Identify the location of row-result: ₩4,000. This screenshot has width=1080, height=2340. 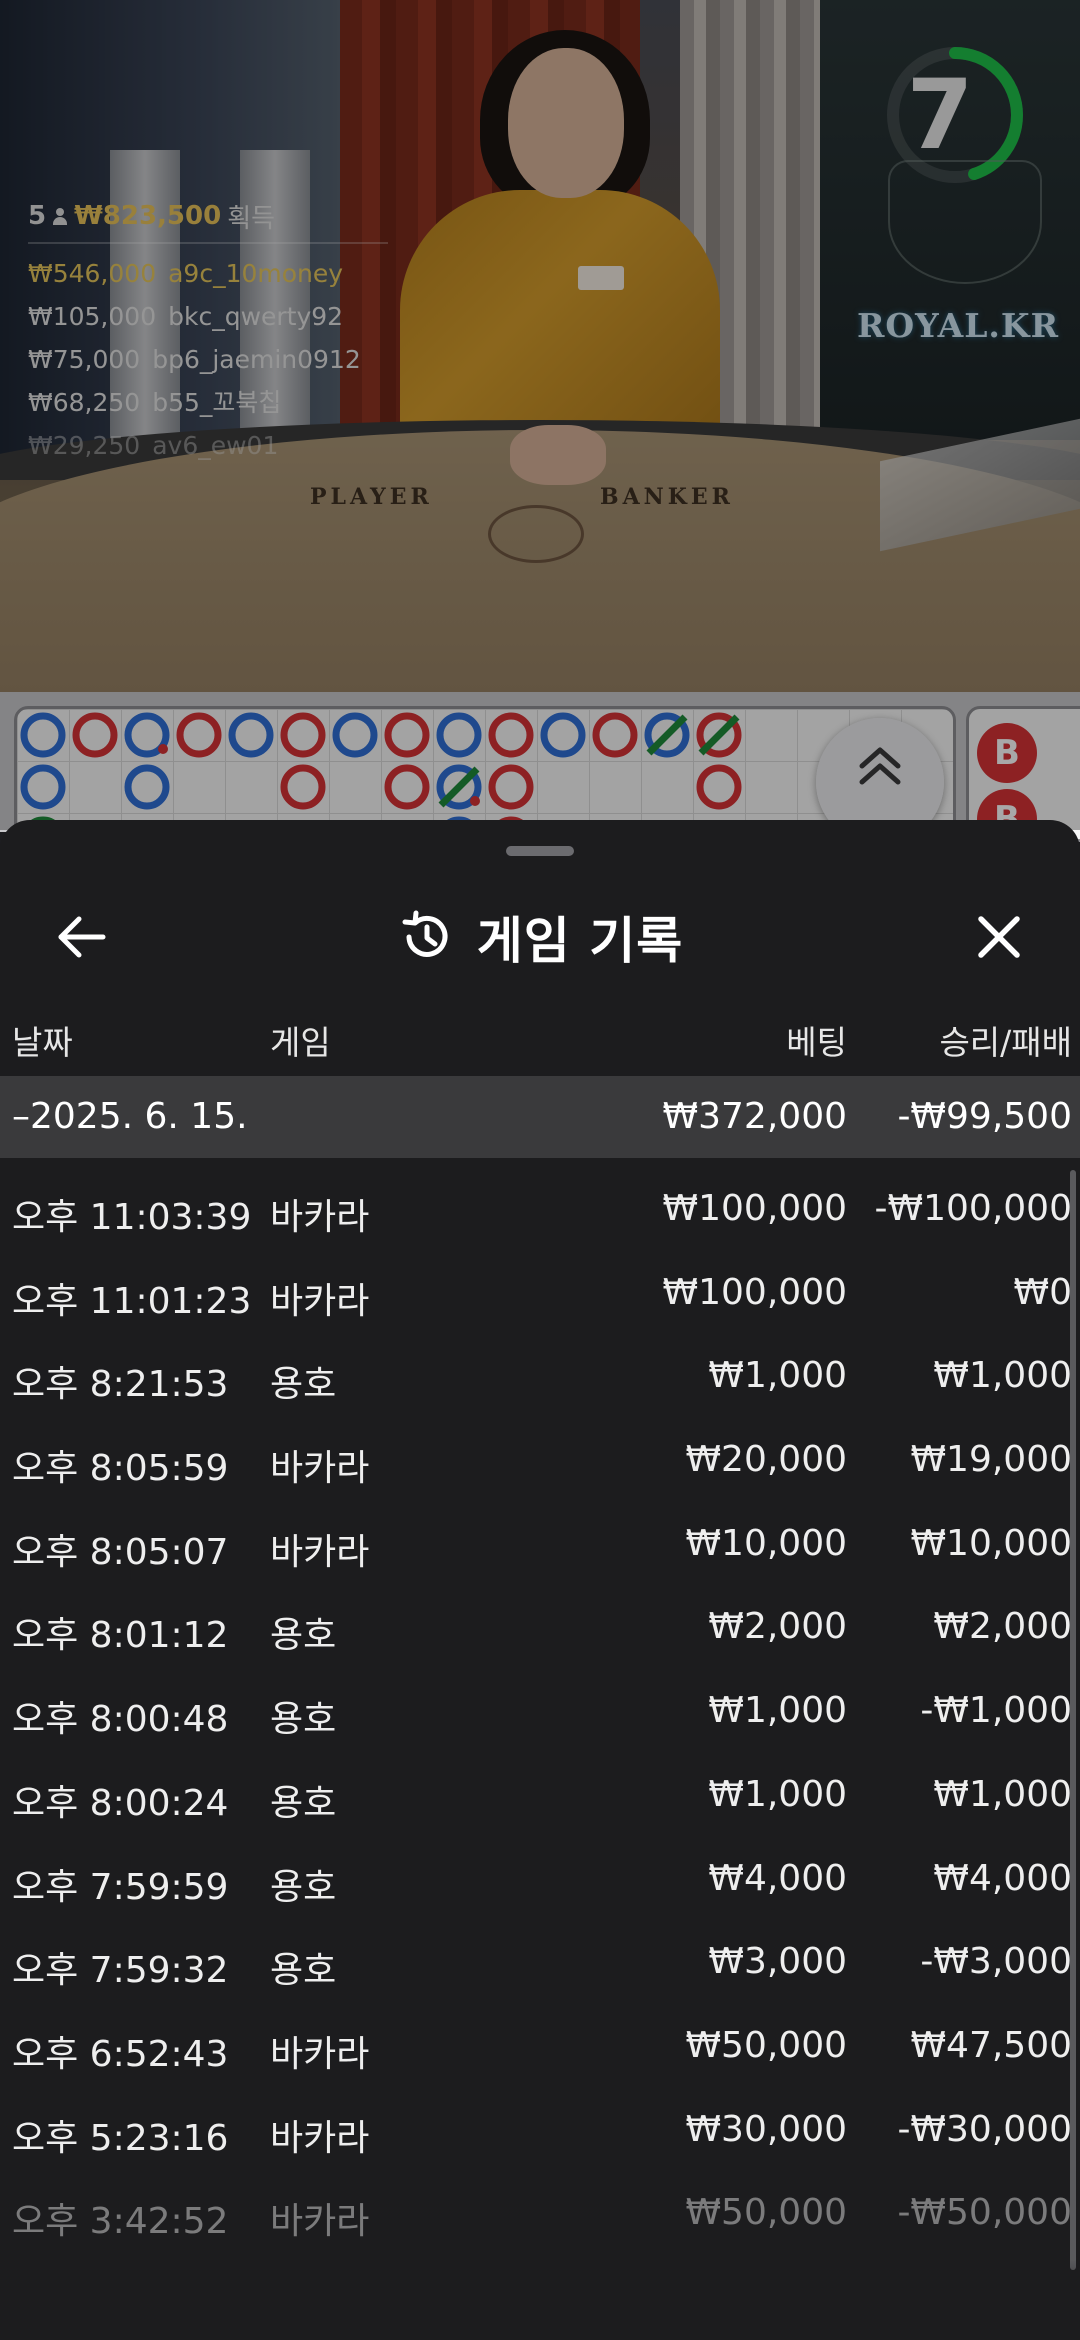
(1002, 1878).